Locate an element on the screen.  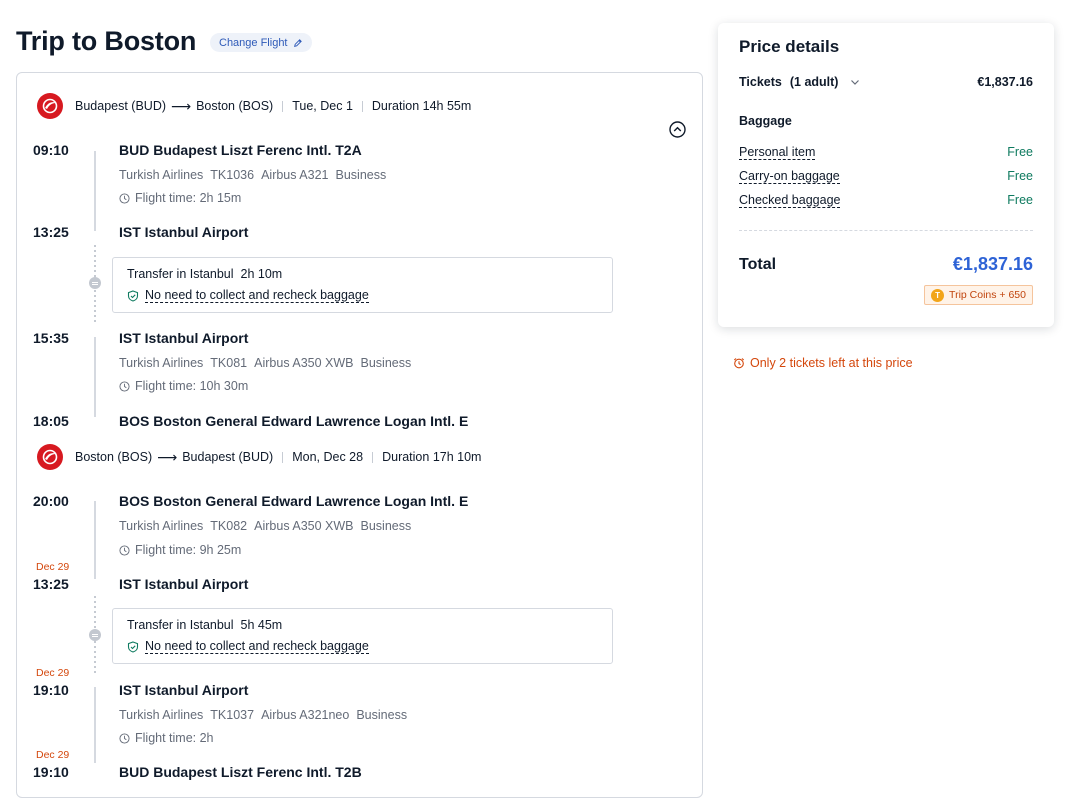
tickets-row: Tickets (1 adult) €1,837.16 is located at coordinates (886, 82).